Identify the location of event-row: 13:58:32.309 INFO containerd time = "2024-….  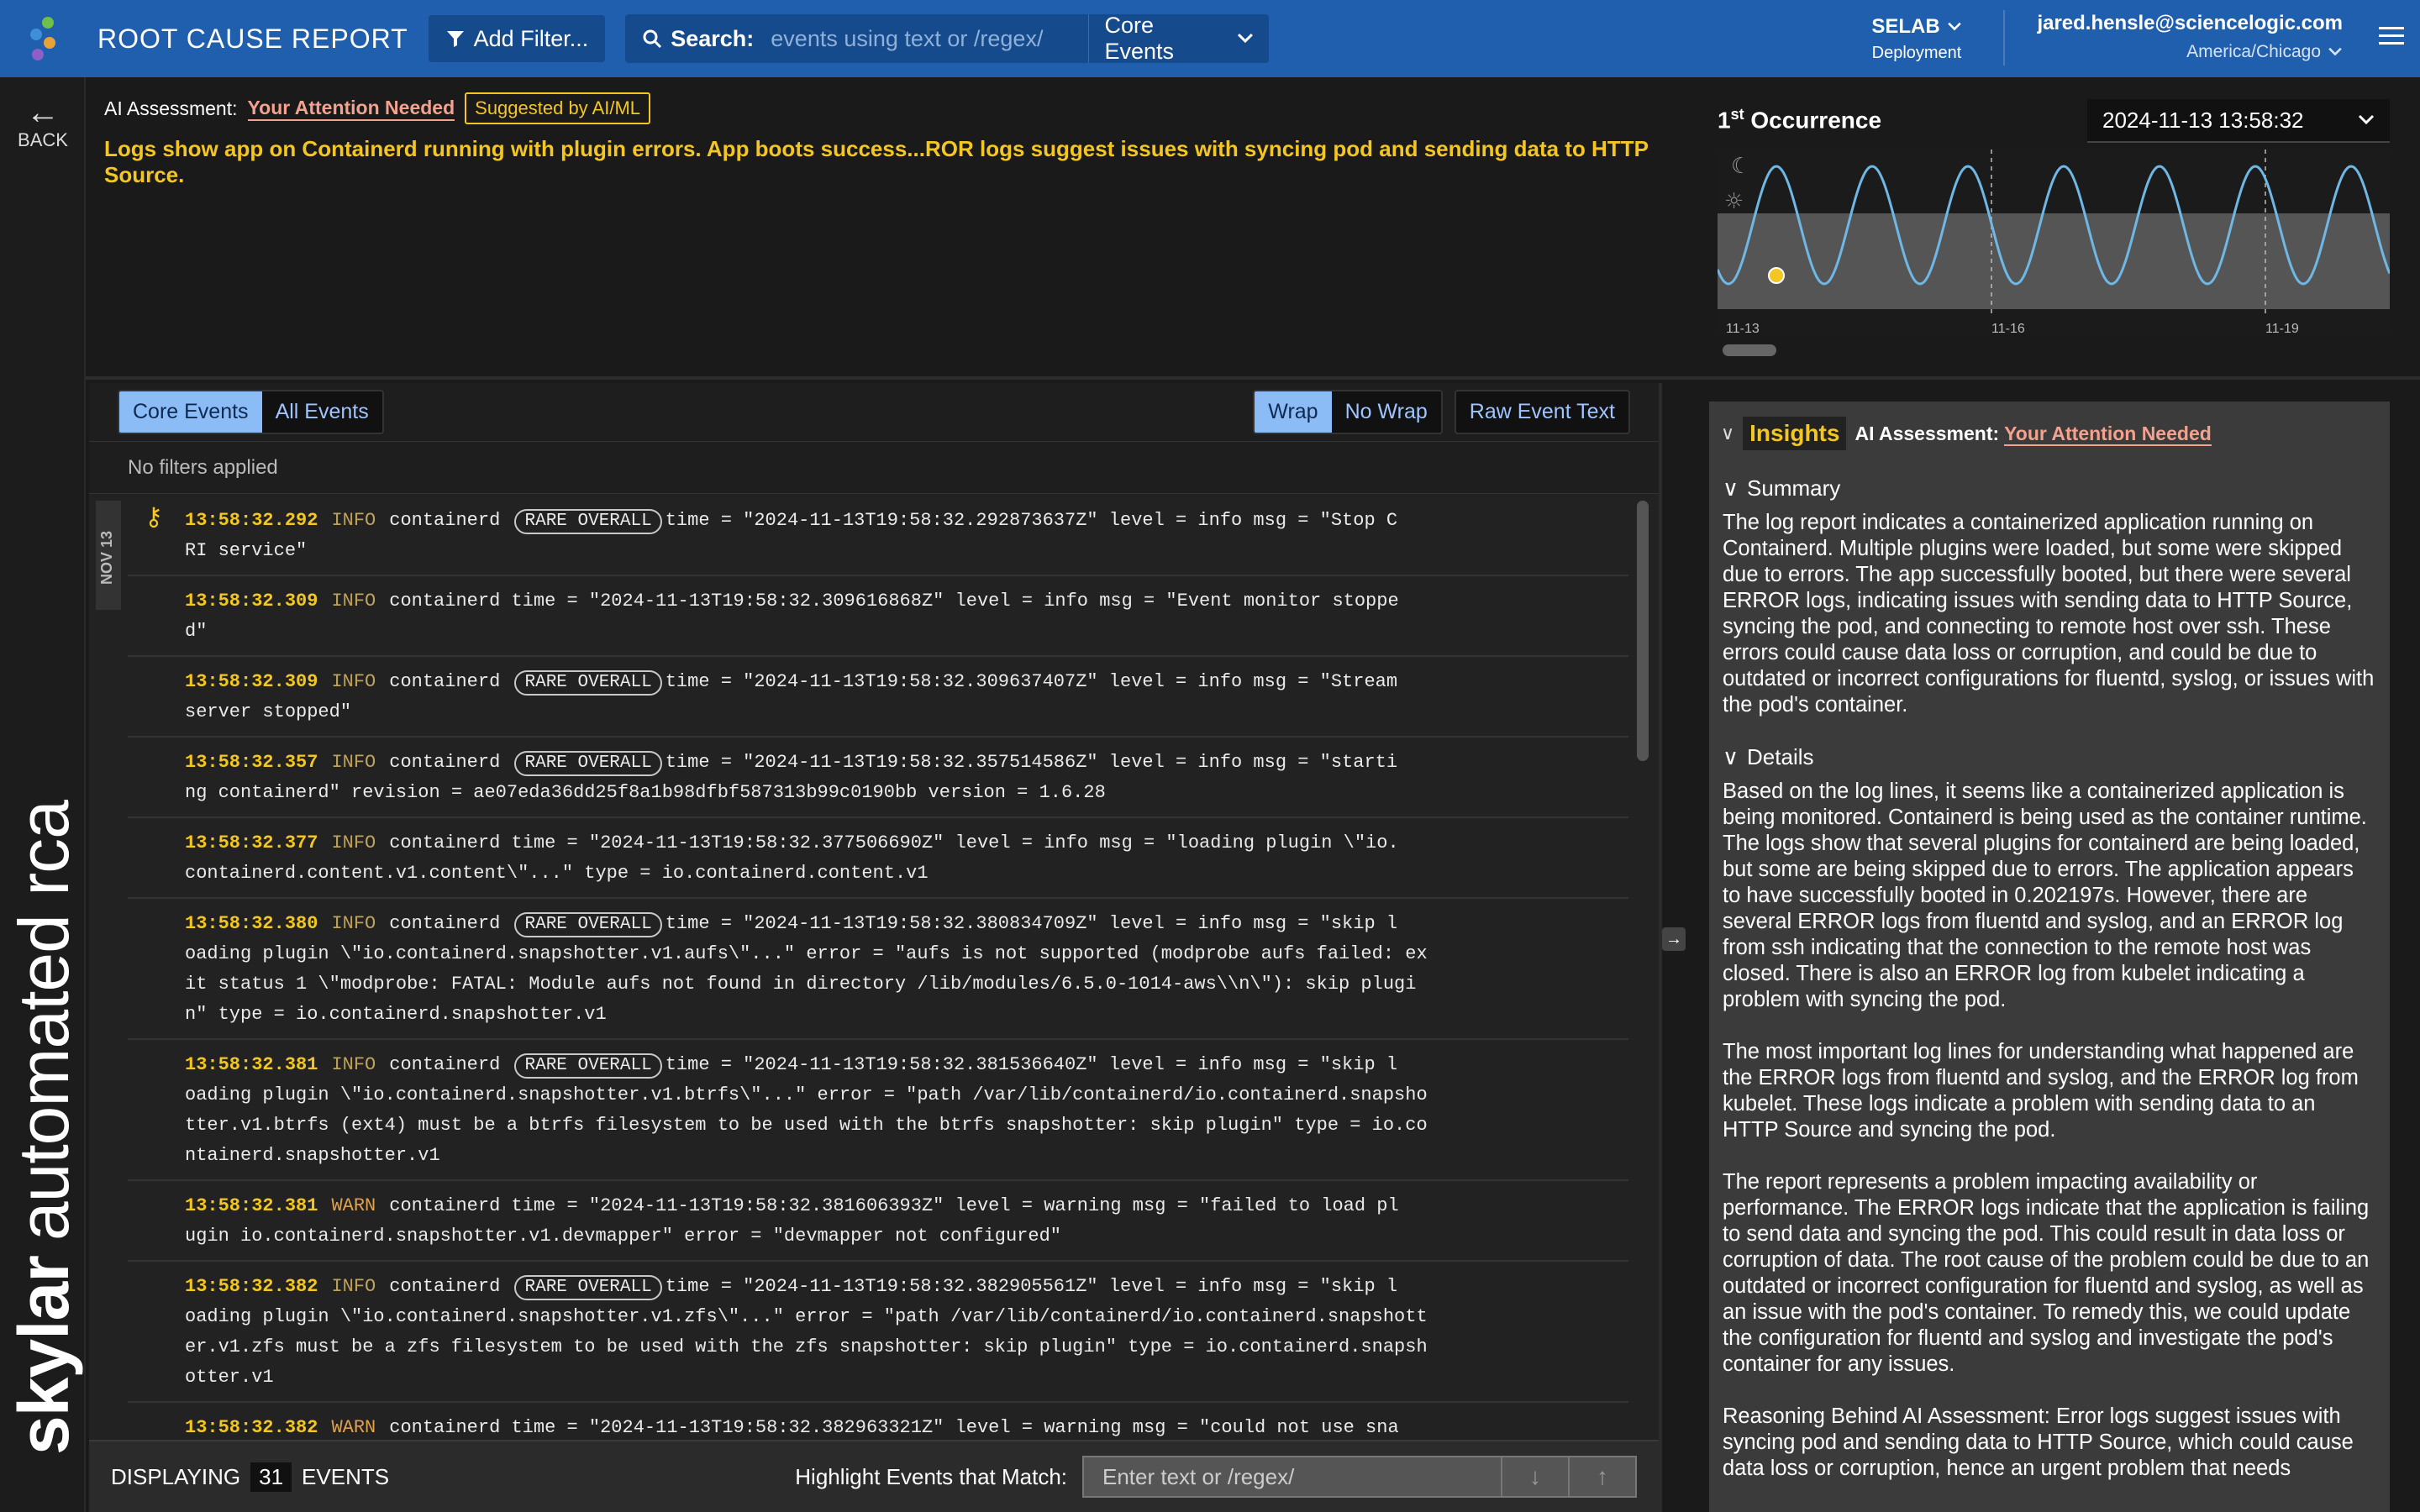
(878, 616).